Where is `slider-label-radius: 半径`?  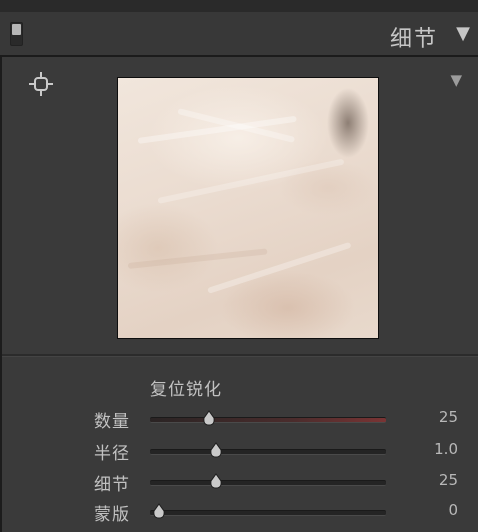
slider-label-radius: 半径 is located at coordinates (112, 454).